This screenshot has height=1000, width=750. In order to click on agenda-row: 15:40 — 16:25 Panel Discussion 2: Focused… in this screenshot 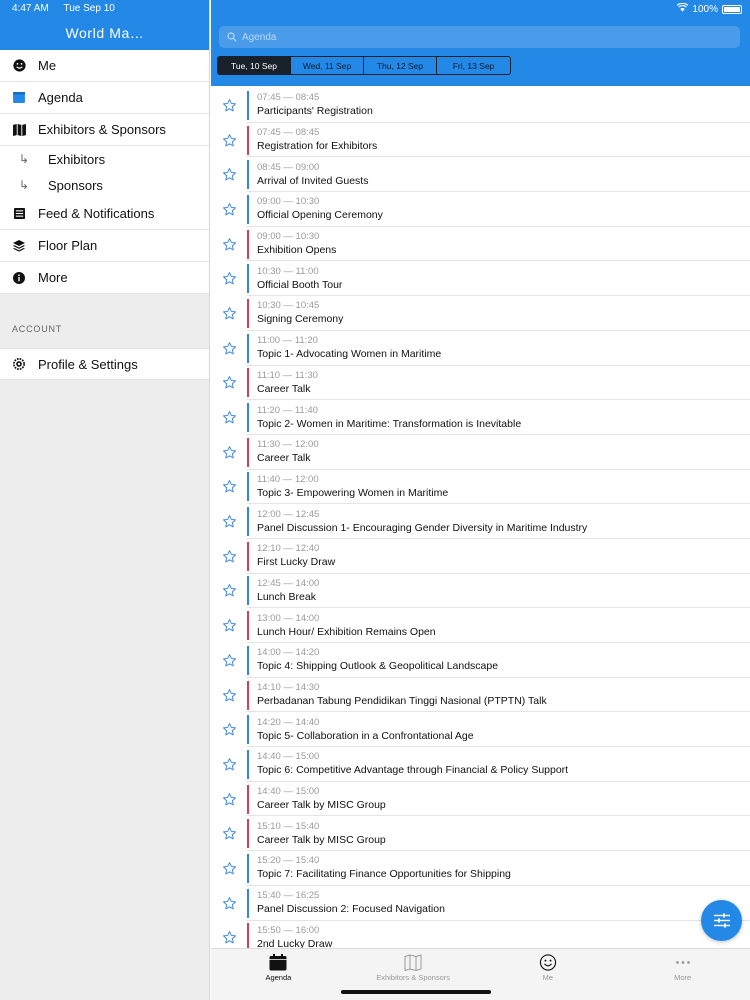, I will do `click(480, 903)`.